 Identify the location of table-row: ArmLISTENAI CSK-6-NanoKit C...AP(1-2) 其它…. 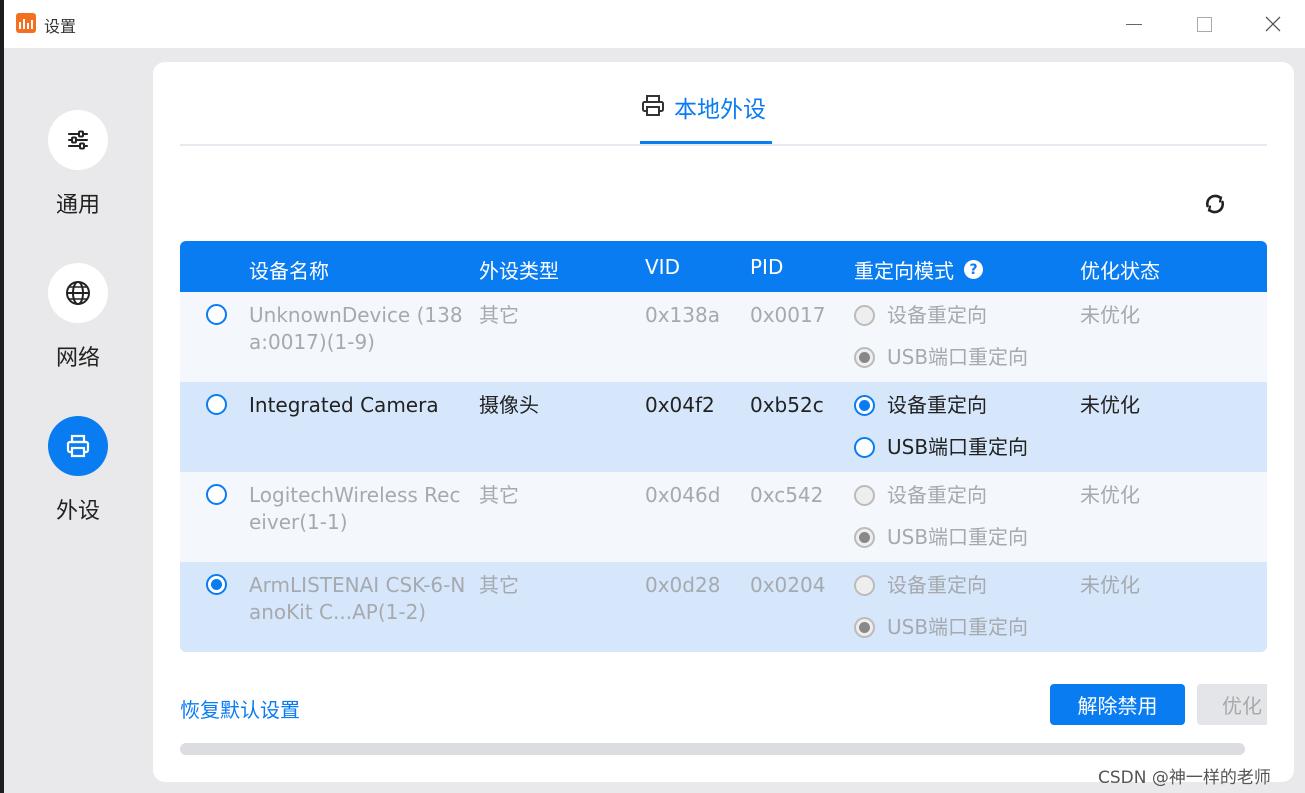
(723, 607).